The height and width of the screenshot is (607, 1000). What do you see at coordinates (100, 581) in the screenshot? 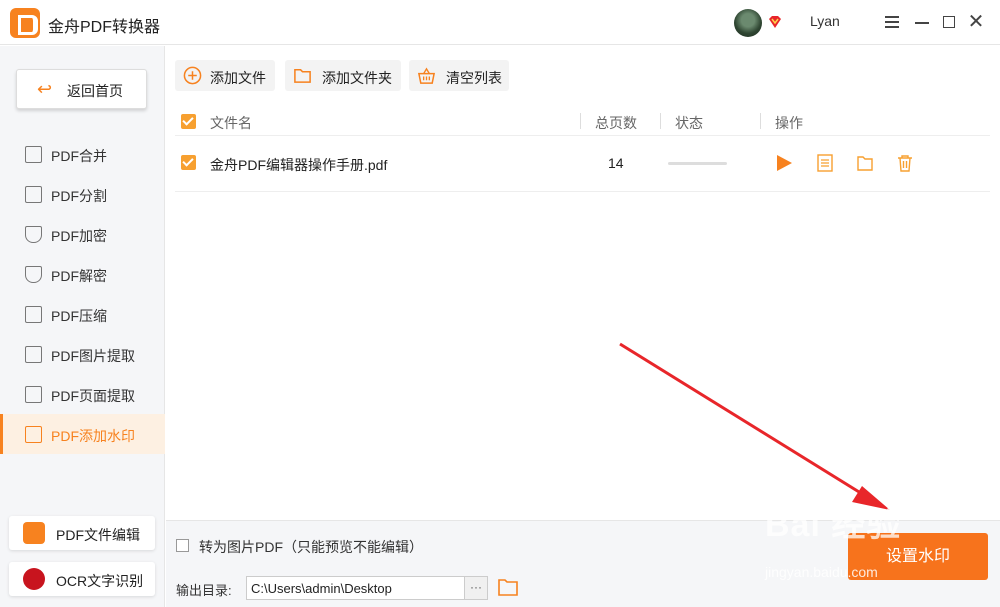
I see `ocr-label: OCR文字识别` at bounding box center [100, 581].